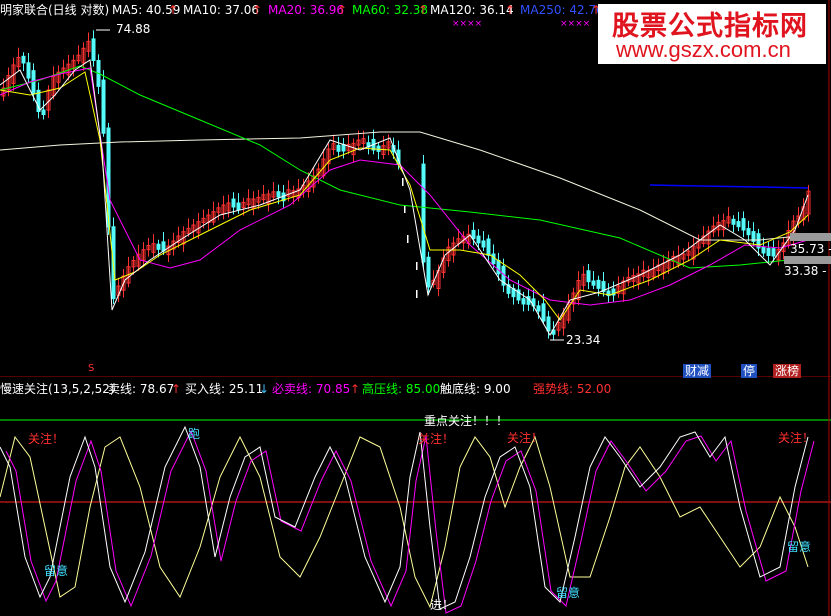 Image resolution: width=831 pixels, height=616 pixels. What do you see at coordinates (390, 10) in the screenshot?
I see `ma60-value: MA60: 32.38` at bounding box center [390, 10].